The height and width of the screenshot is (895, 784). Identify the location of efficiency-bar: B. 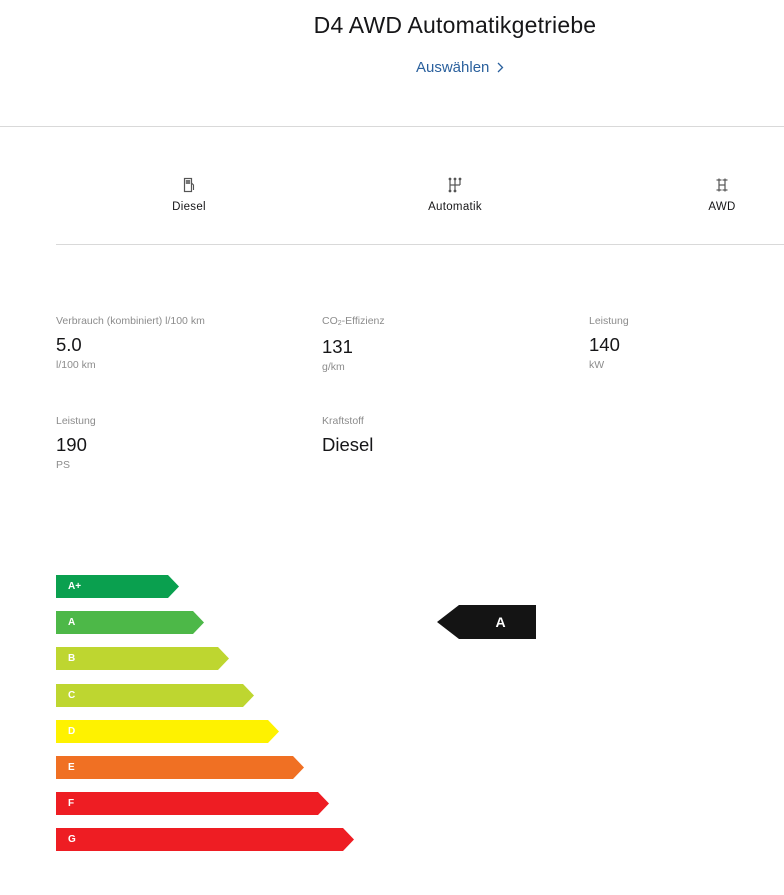
(142, 658).